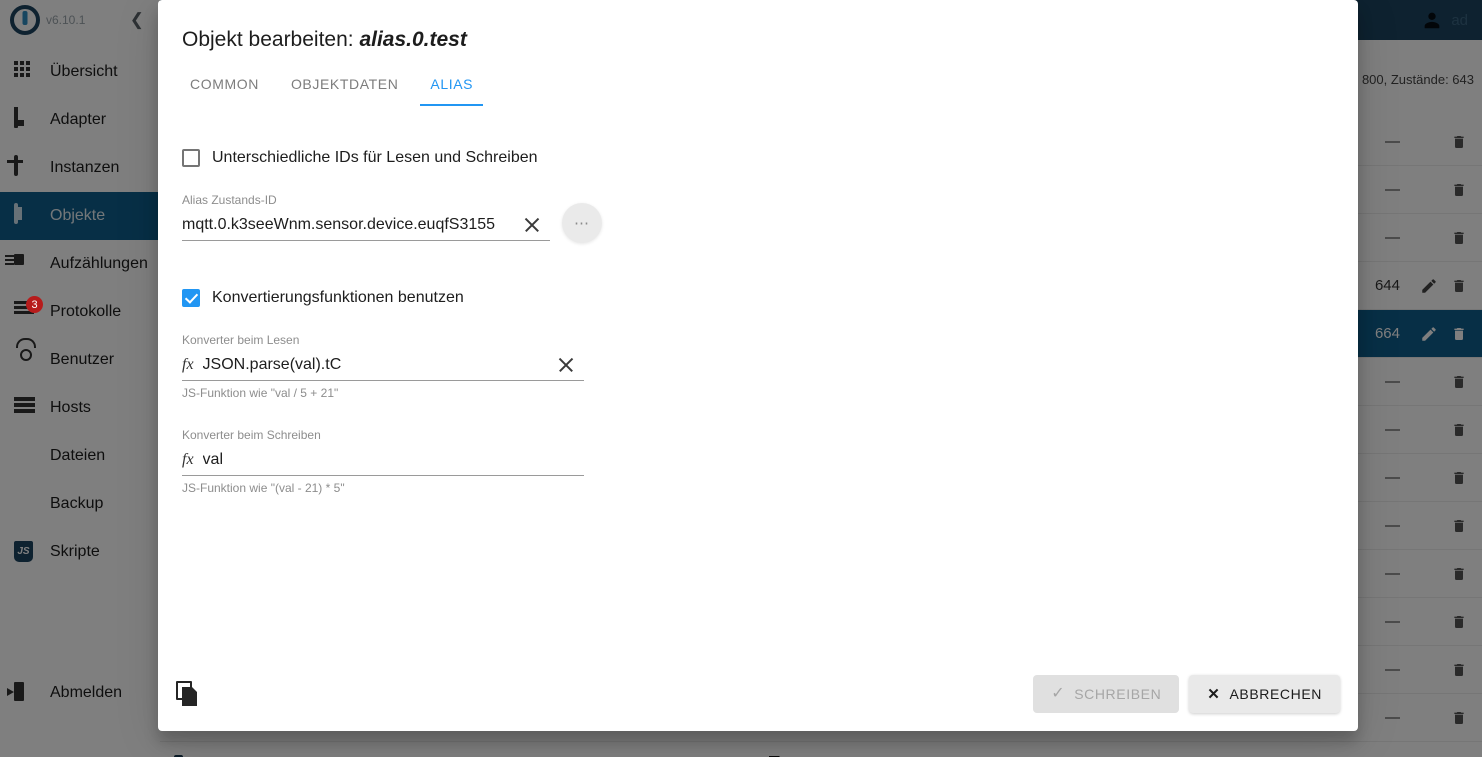  Describe the element at coordinates (339, 224) in the screenshot. I see `alias-state-id-value: mqtt.0.k3seeWnm.sensor.device.euqfS3155` at that location.